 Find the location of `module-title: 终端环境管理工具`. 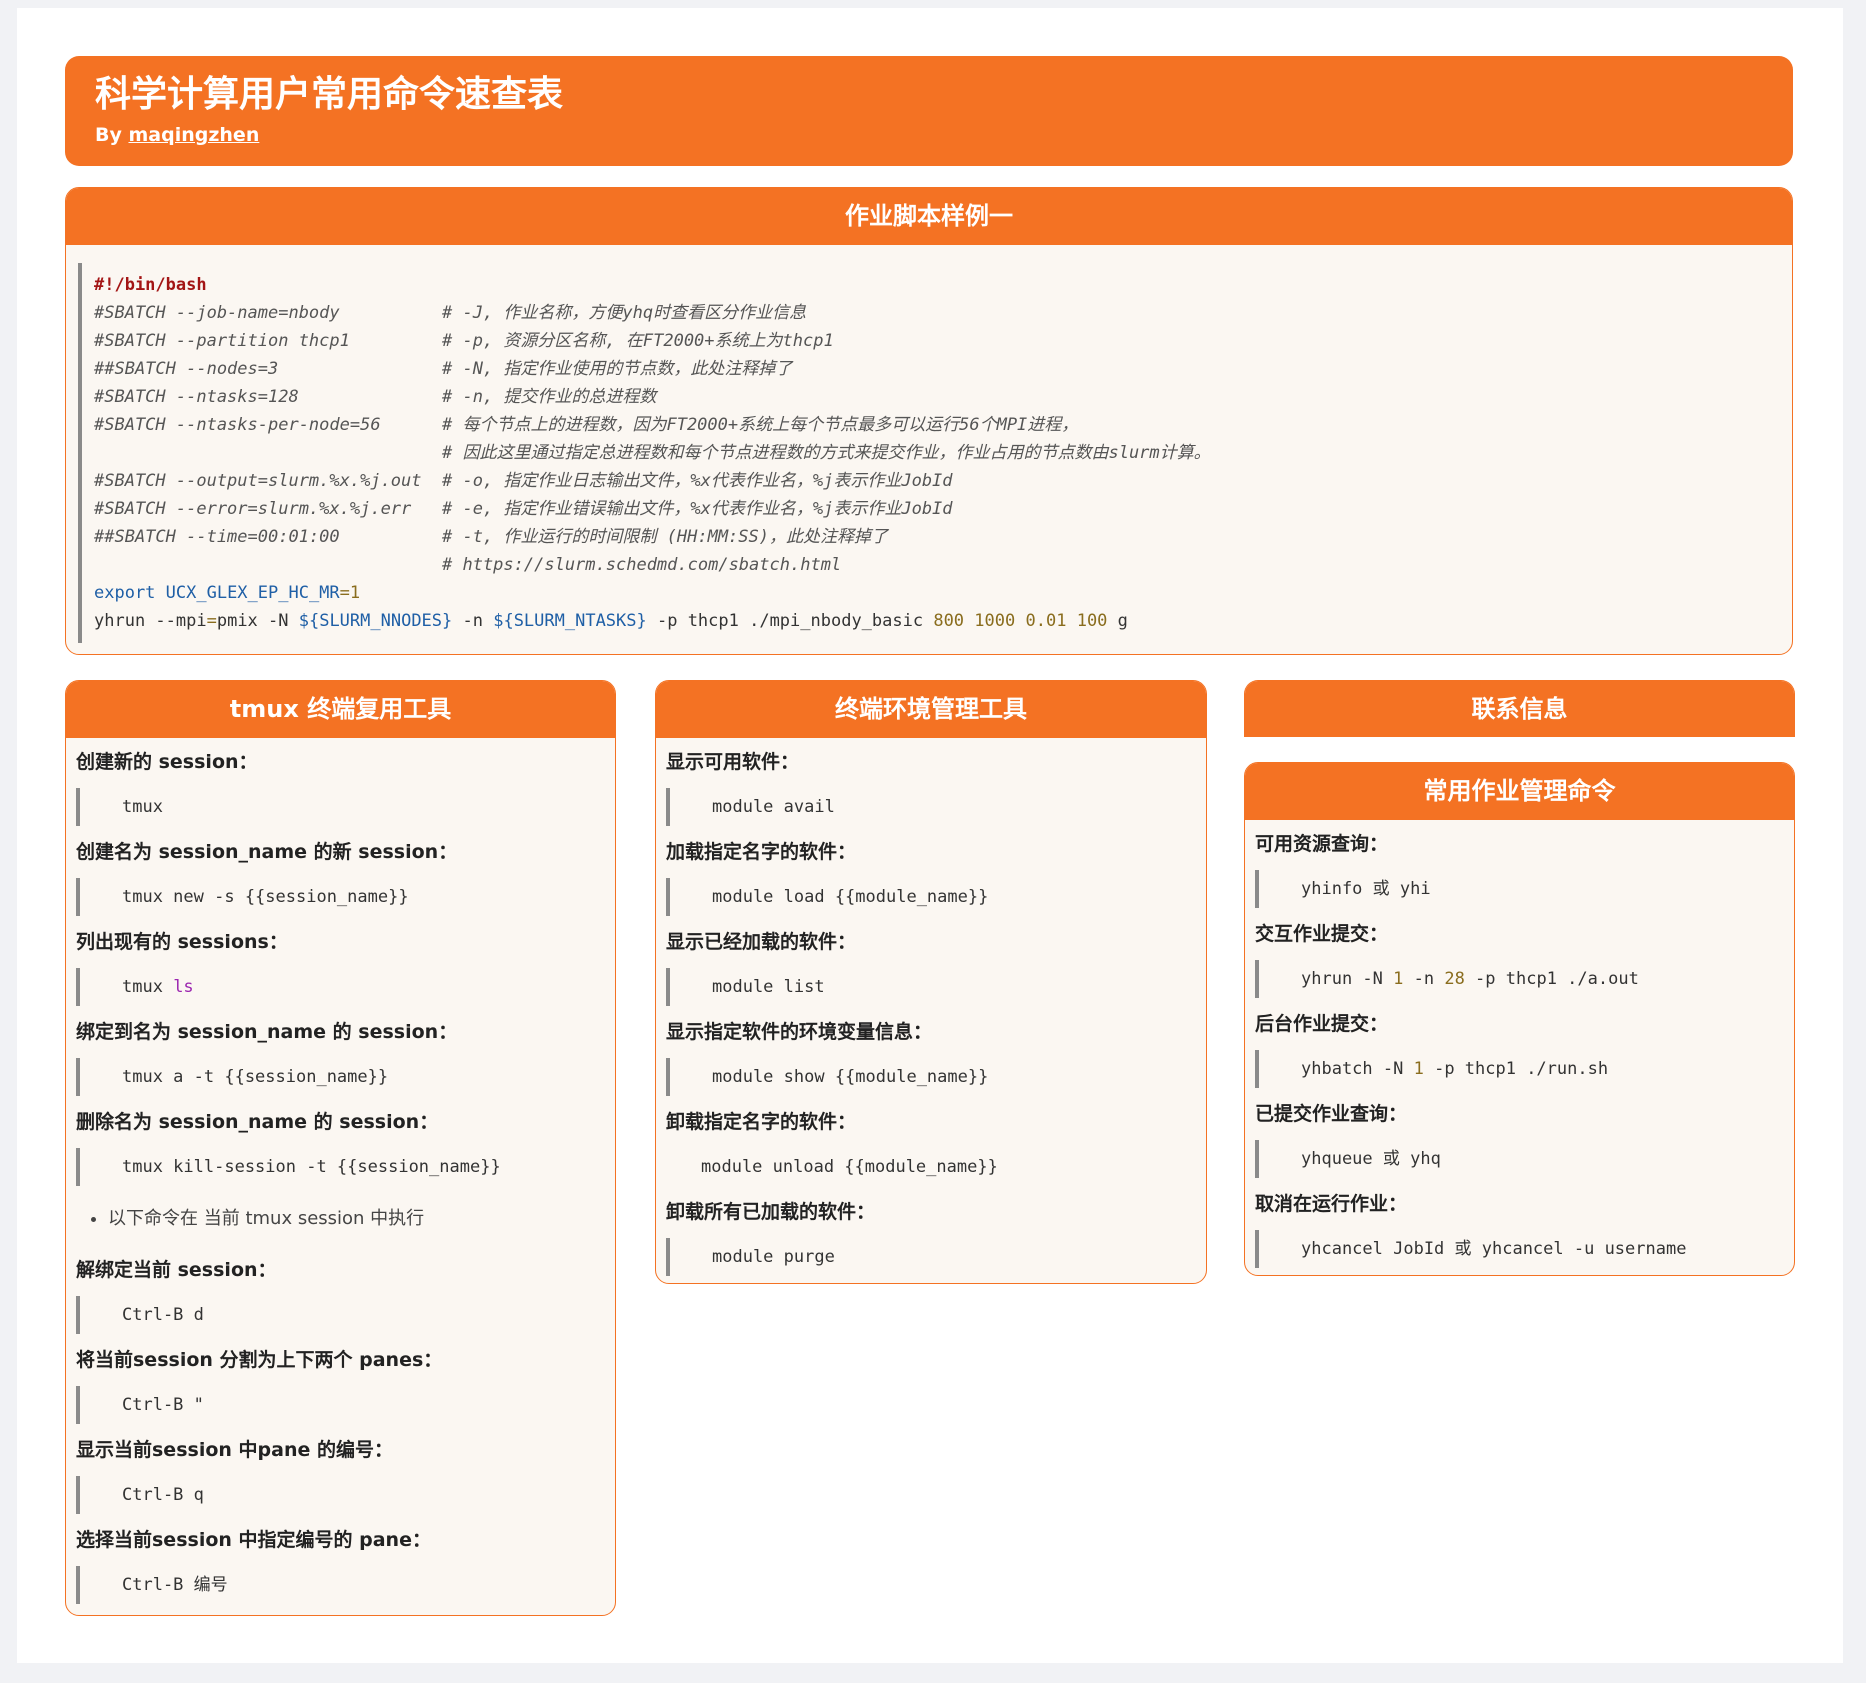

module-title: 终端环境管理工具 is located at coordinates (931, 709).